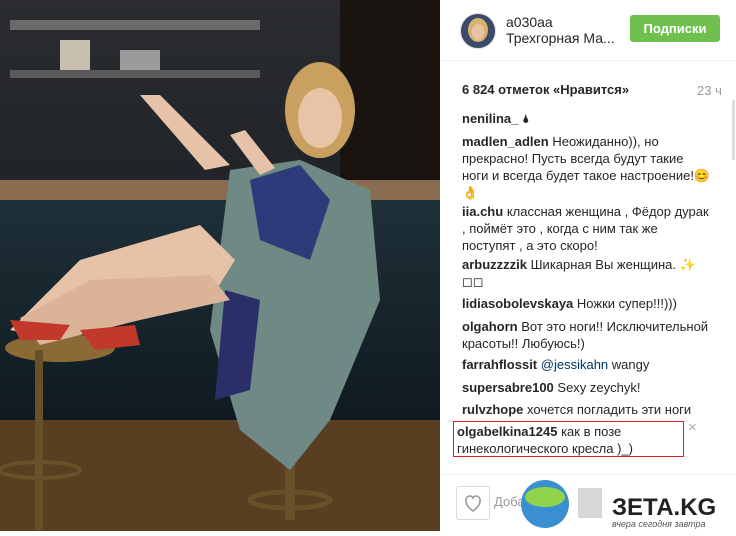 The image size is (736, 536). What do you see at coordinates (517, 303) in the screenshot?
I see `comment-username: lidiasobolevskaya` at bounding box center [517, 303].